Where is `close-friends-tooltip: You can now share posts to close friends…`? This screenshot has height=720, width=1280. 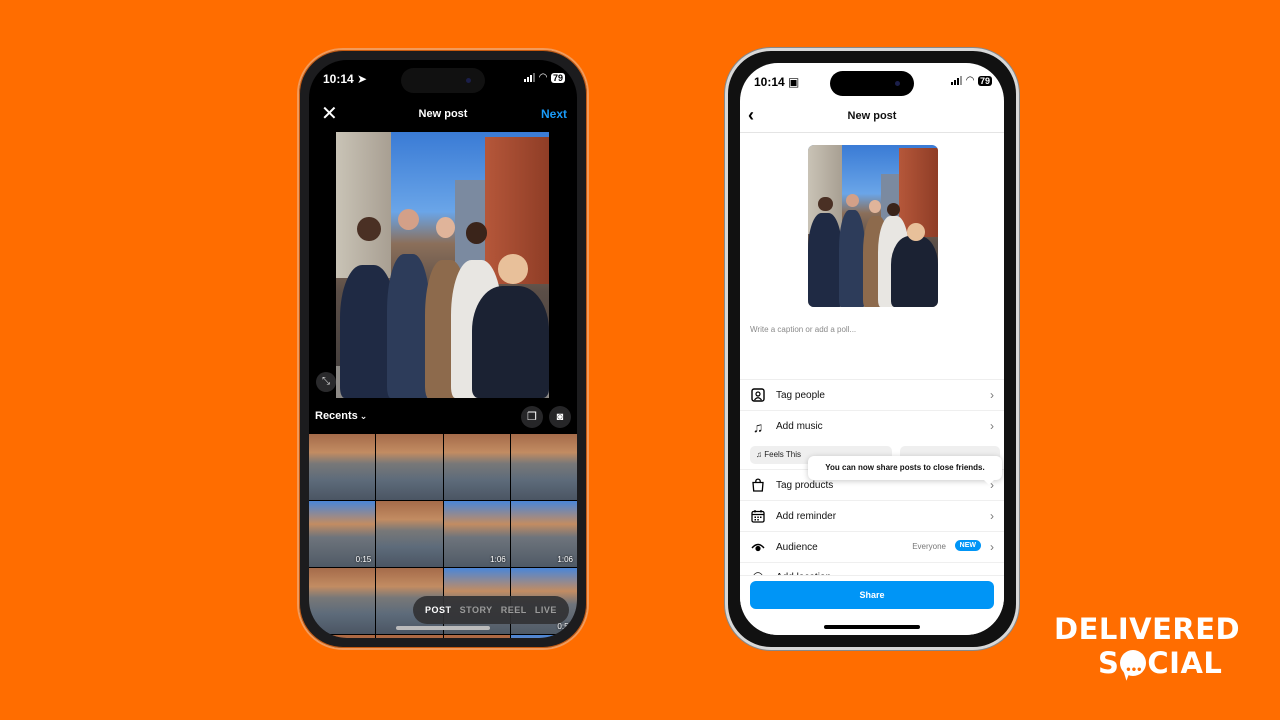 close-friends-tooltip: You can now share posts to close friends… is located at coordinates (905, 470).